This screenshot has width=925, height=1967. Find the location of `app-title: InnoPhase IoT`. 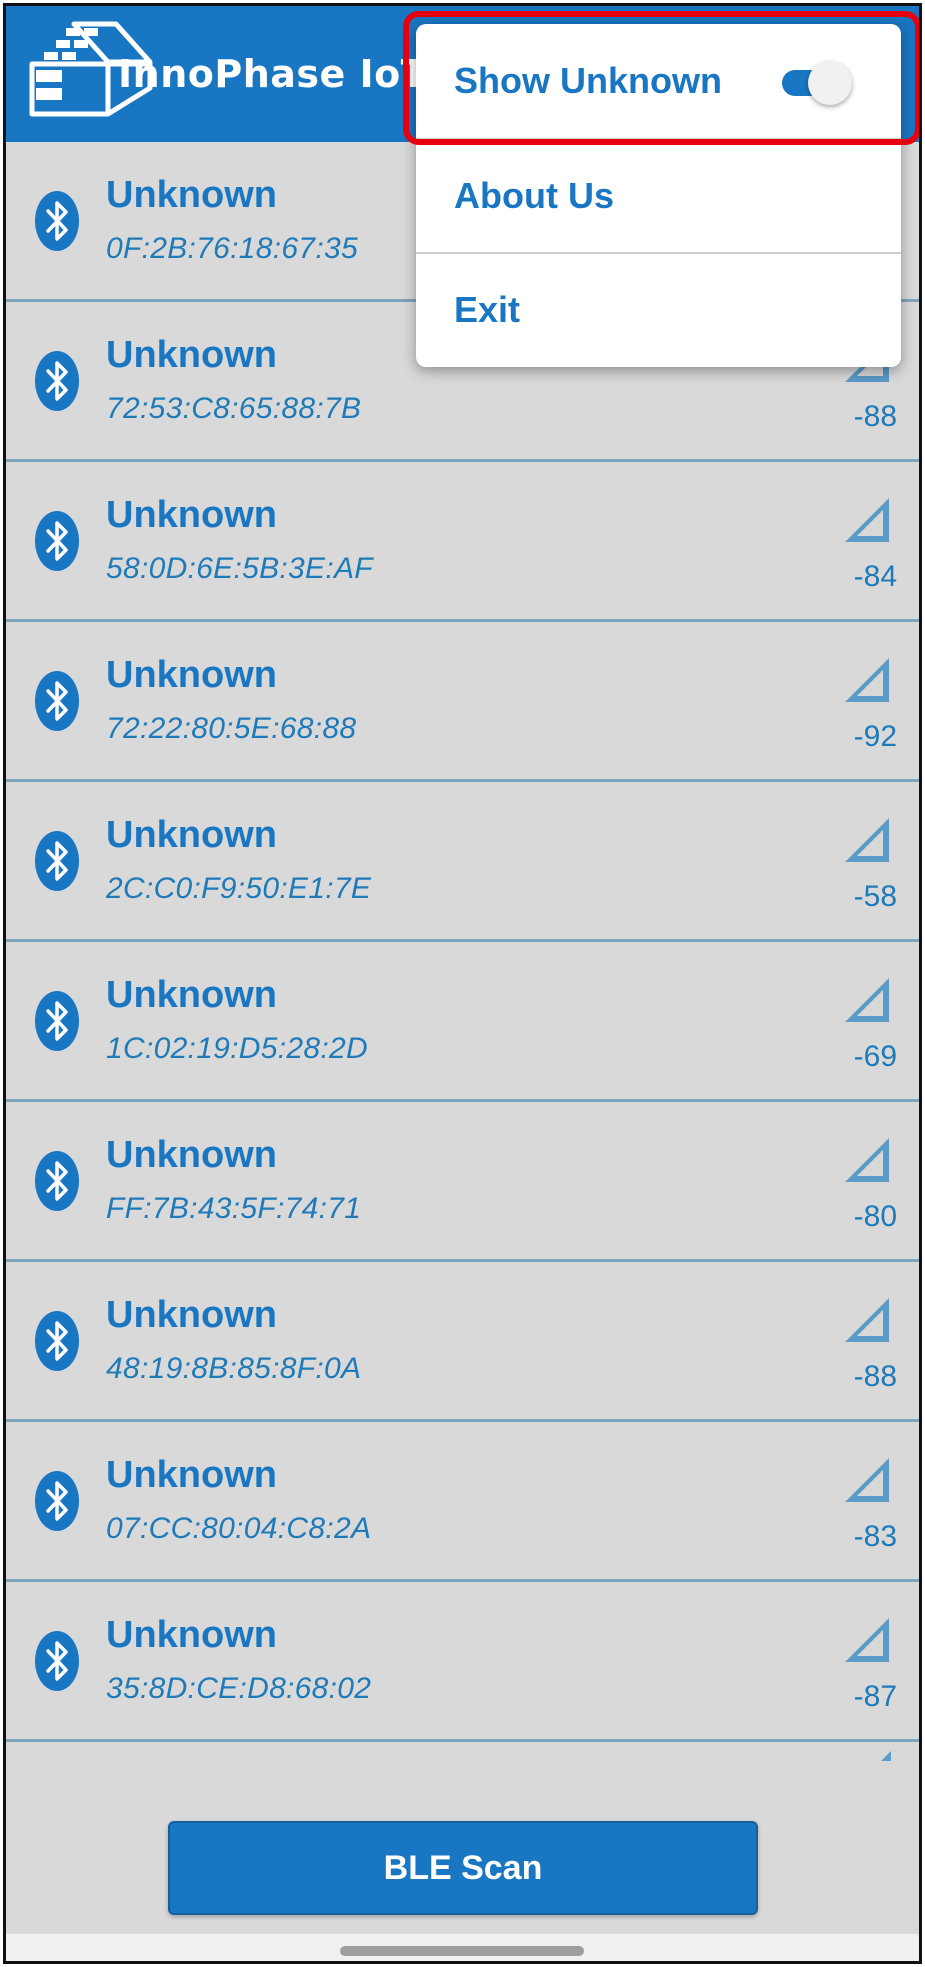

app-title: InnoPhase IoT is located at coordinates (273, 74).